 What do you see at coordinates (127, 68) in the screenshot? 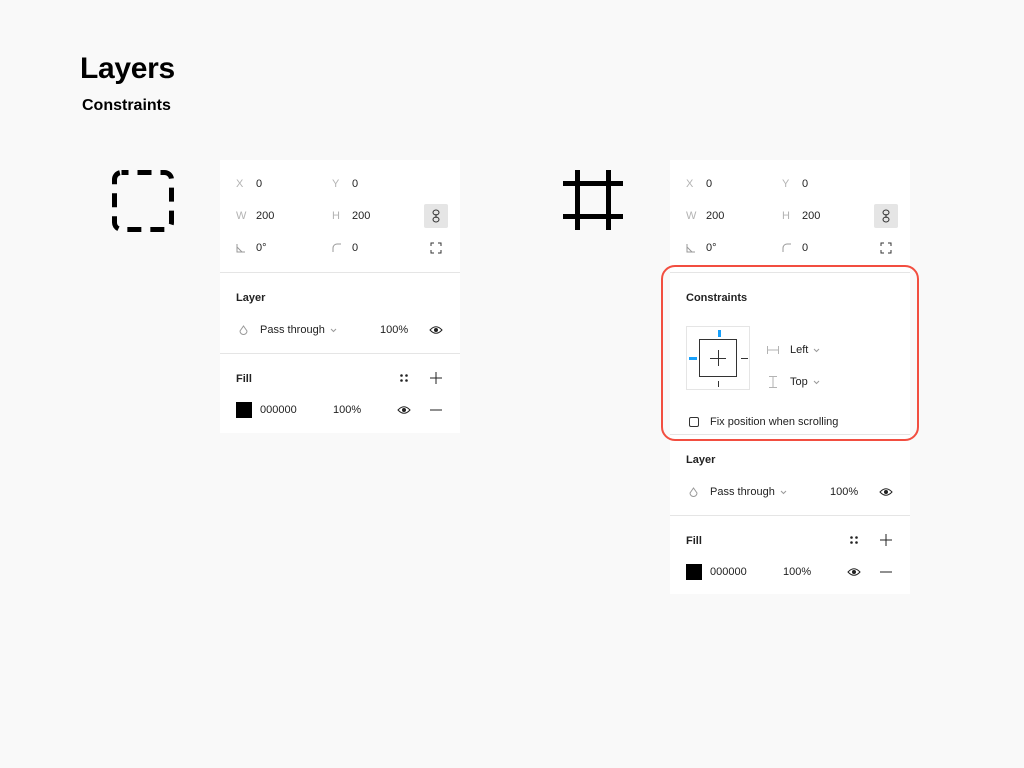
I see `page-title: Layers` at bounding box center [127, 68].